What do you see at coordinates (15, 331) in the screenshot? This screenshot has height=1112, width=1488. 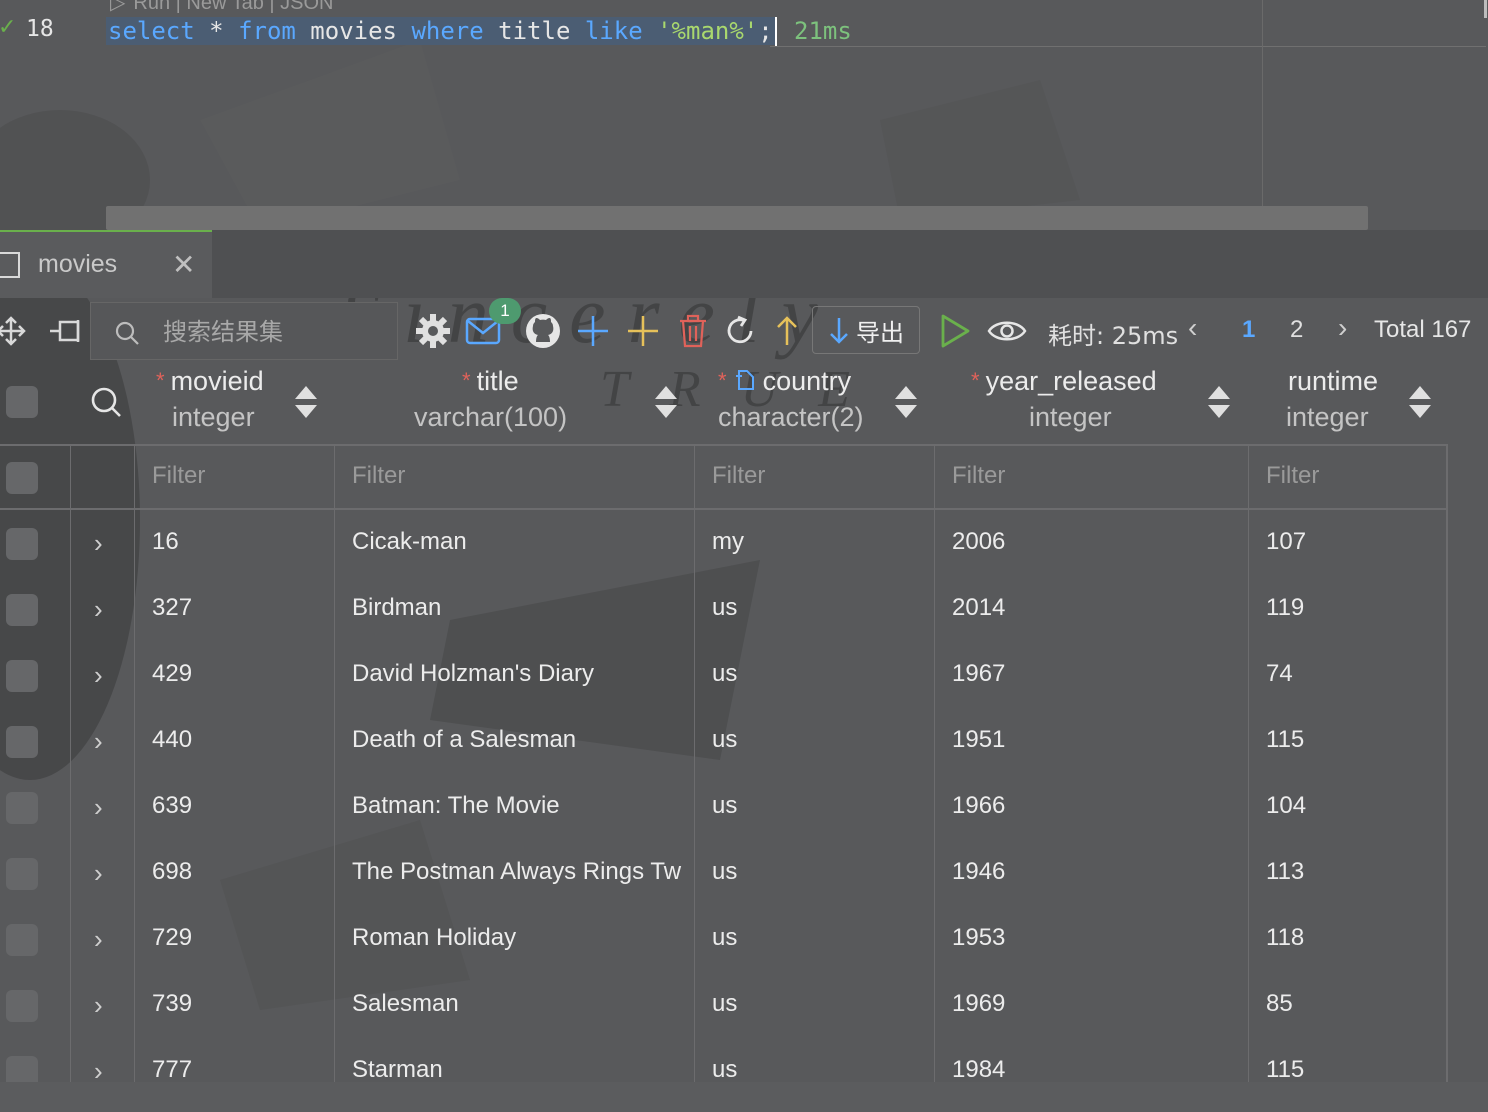 I see `move-icon` at bounding box center [15, 331].